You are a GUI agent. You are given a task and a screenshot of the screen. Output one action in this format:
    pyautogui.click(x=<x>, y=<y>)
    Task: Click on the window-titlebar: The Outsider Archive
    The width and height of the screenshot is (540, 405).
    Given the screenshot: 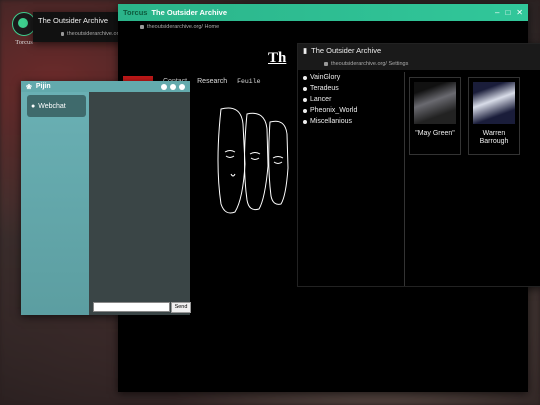 What is the action you would take?
    pyautogui.click(x=78, y=20)
    